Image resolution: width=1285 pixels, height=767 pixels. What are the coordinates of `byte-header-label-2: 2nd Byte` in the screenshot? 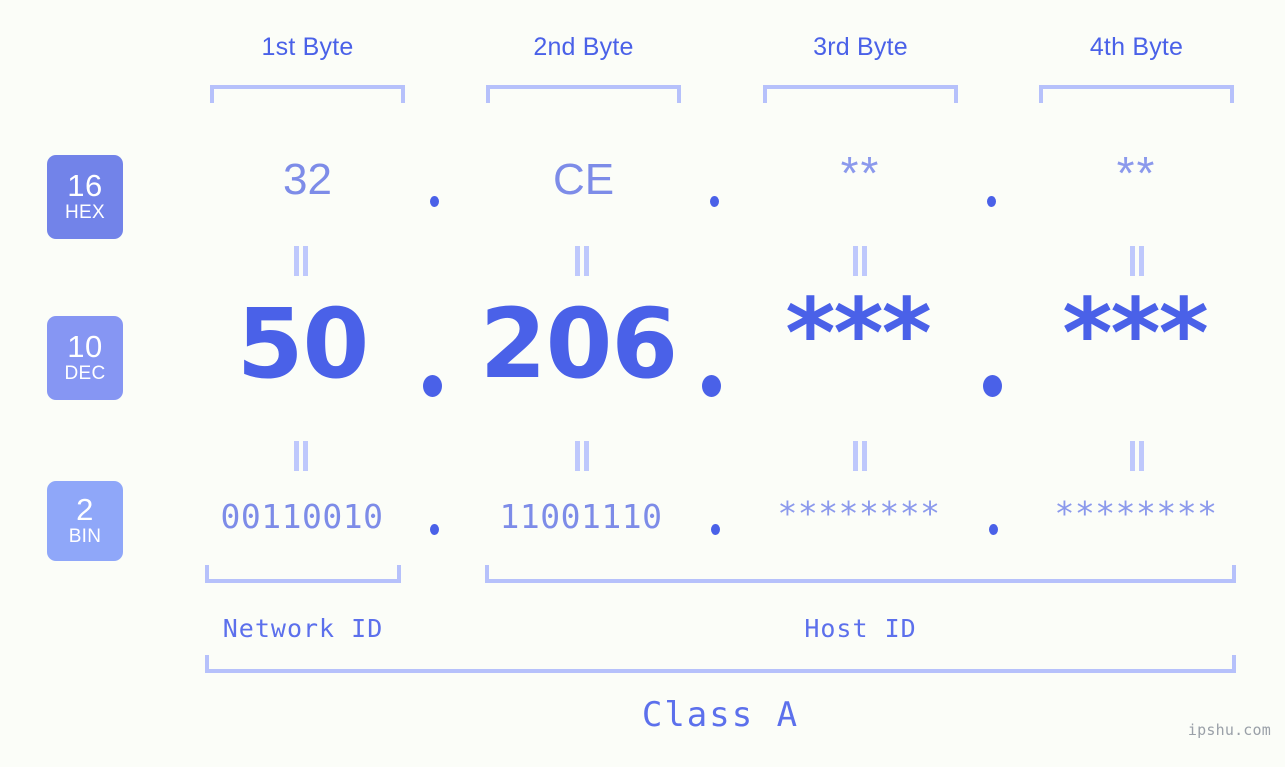 It's located at (583, 47).